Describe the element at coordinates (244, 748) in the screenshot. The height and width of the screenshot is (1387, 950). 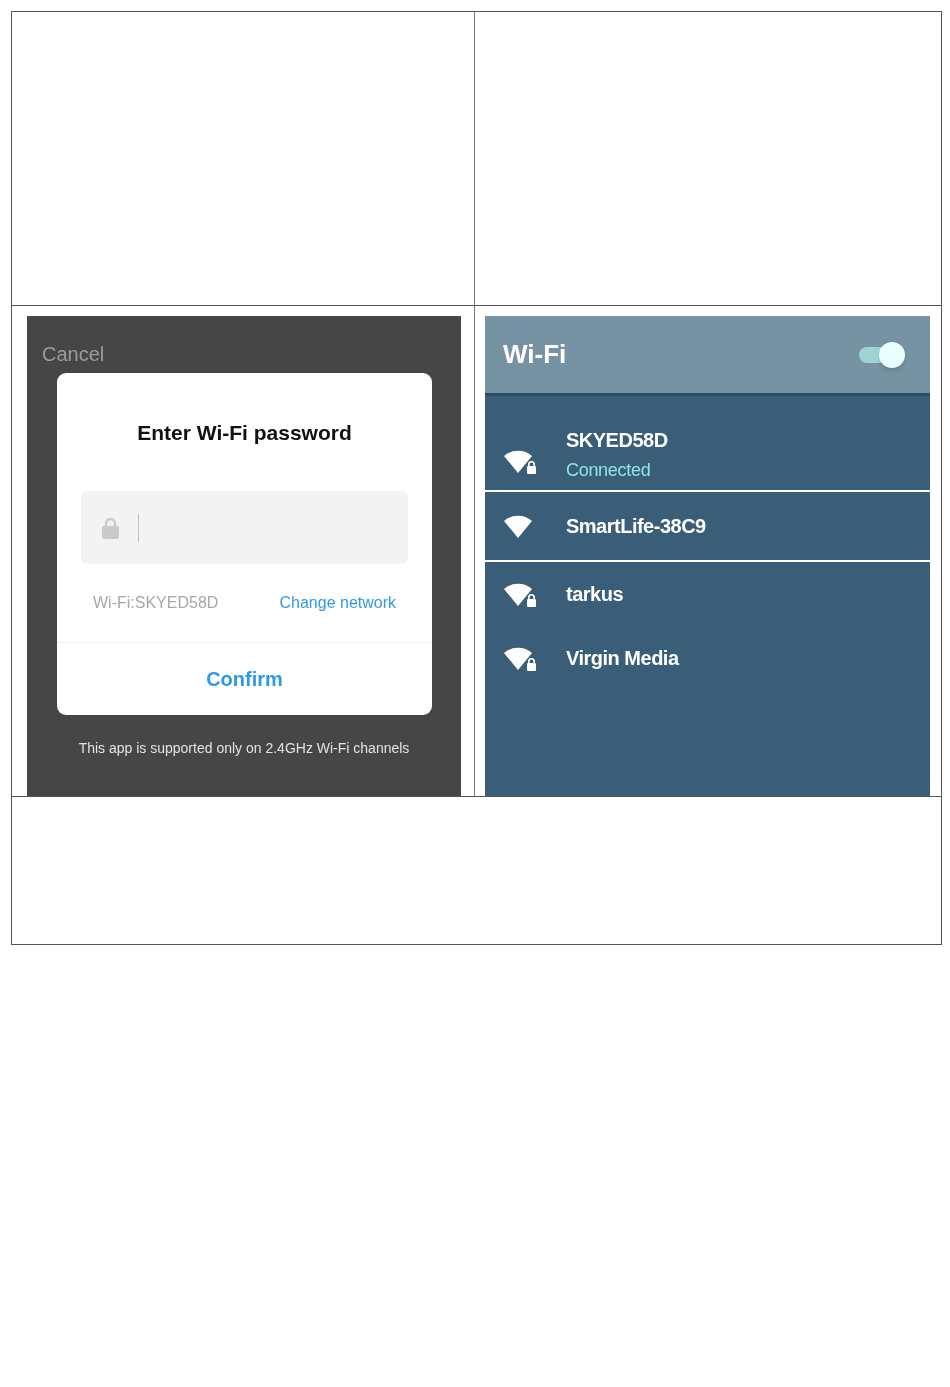
I see `support-note: This app is supported only on 2.4GHz Wi-Fi channels` at that location.